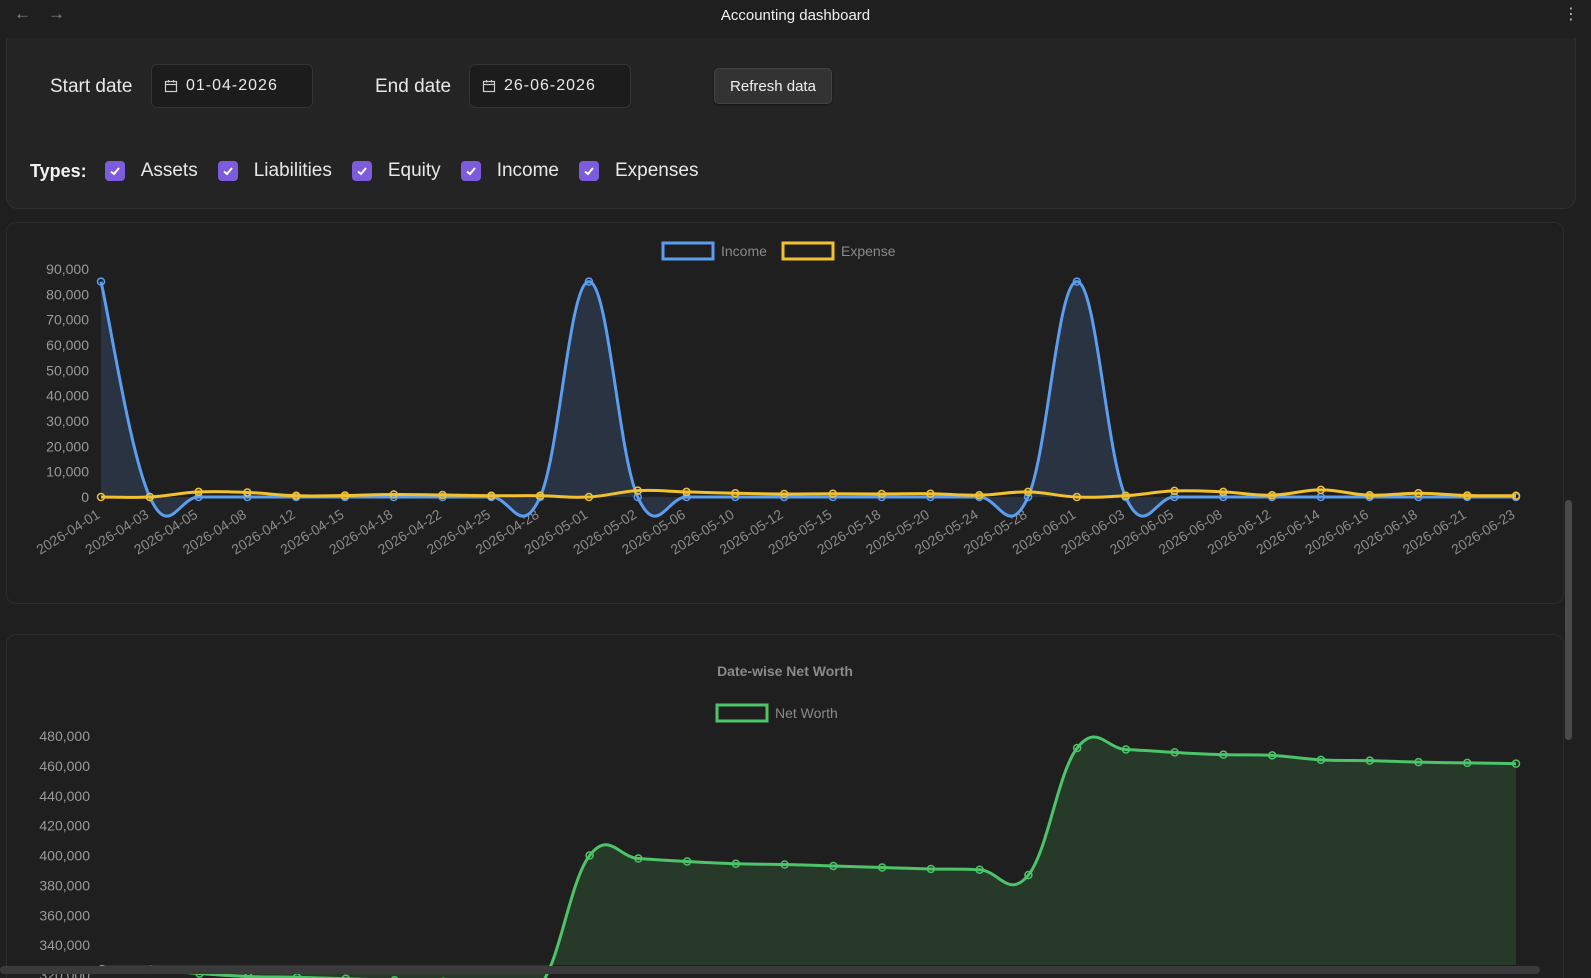 This screenshot has width=1591, height=978. Describe the element at coordinates (67, 345) in the screenshot. I see `y-tick-label-6: 60,000` at that location.